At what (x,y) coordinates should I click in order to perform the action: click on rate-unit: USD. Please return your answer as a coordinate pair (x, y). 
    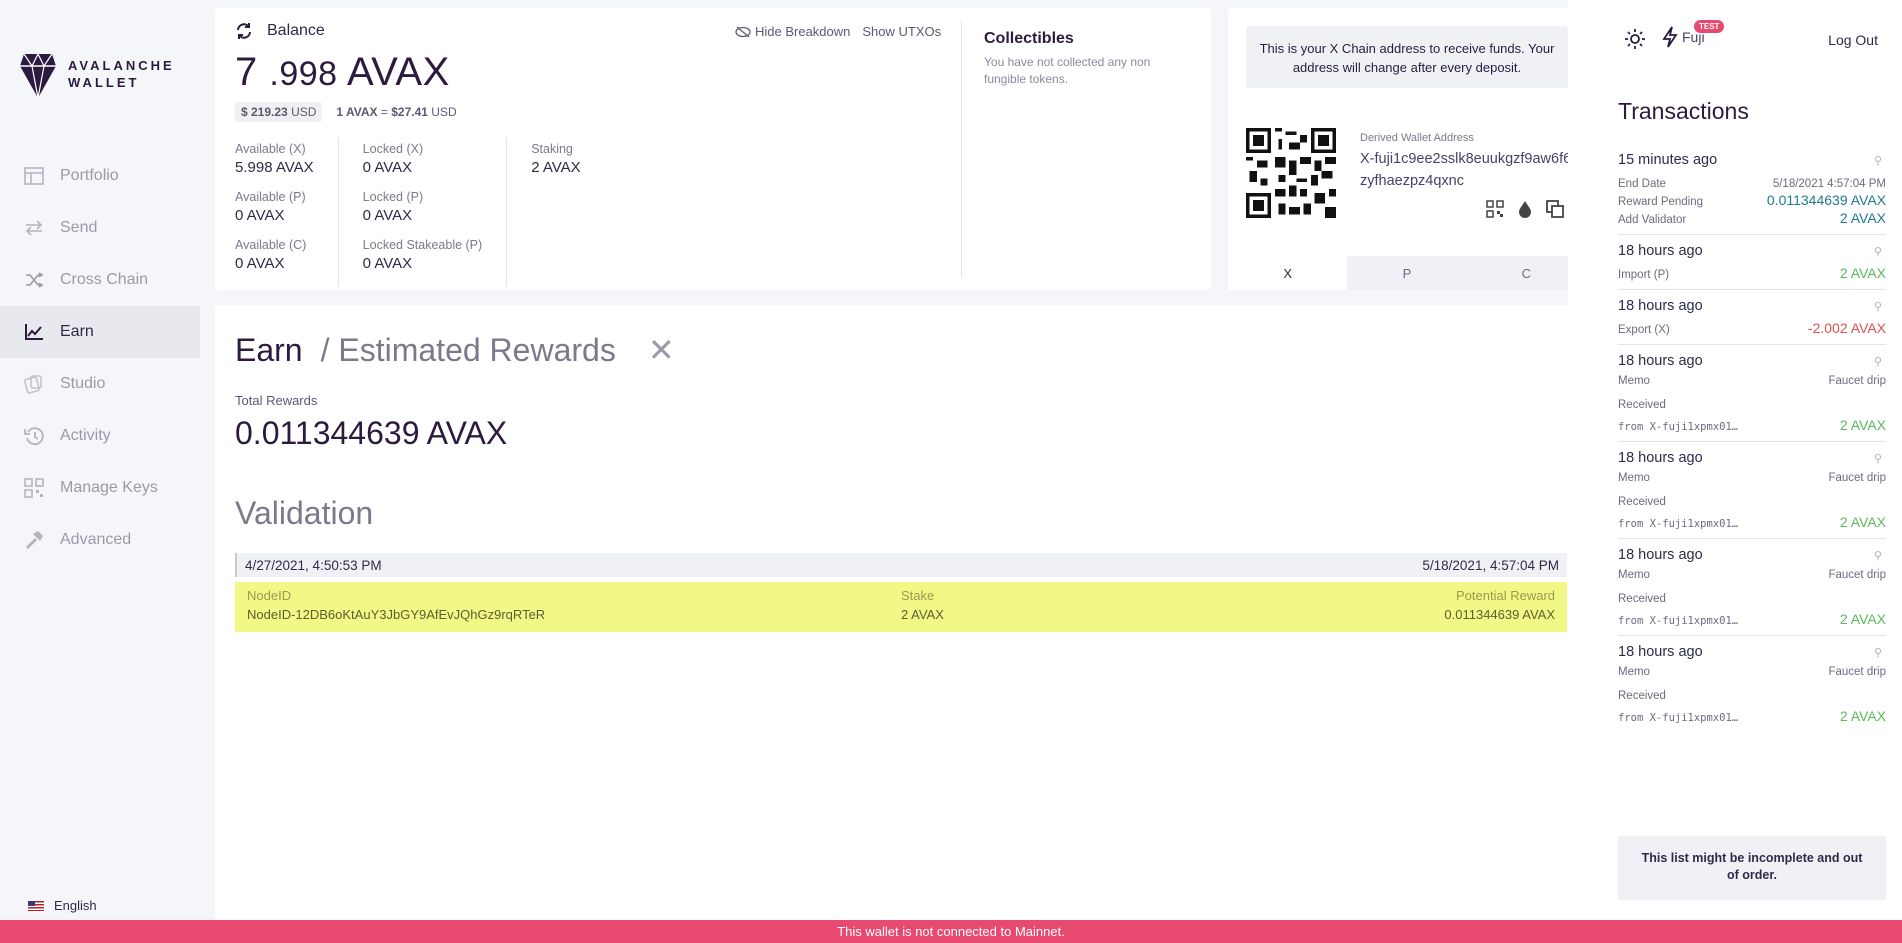
    Looking at the image, I should click on (444, 112).